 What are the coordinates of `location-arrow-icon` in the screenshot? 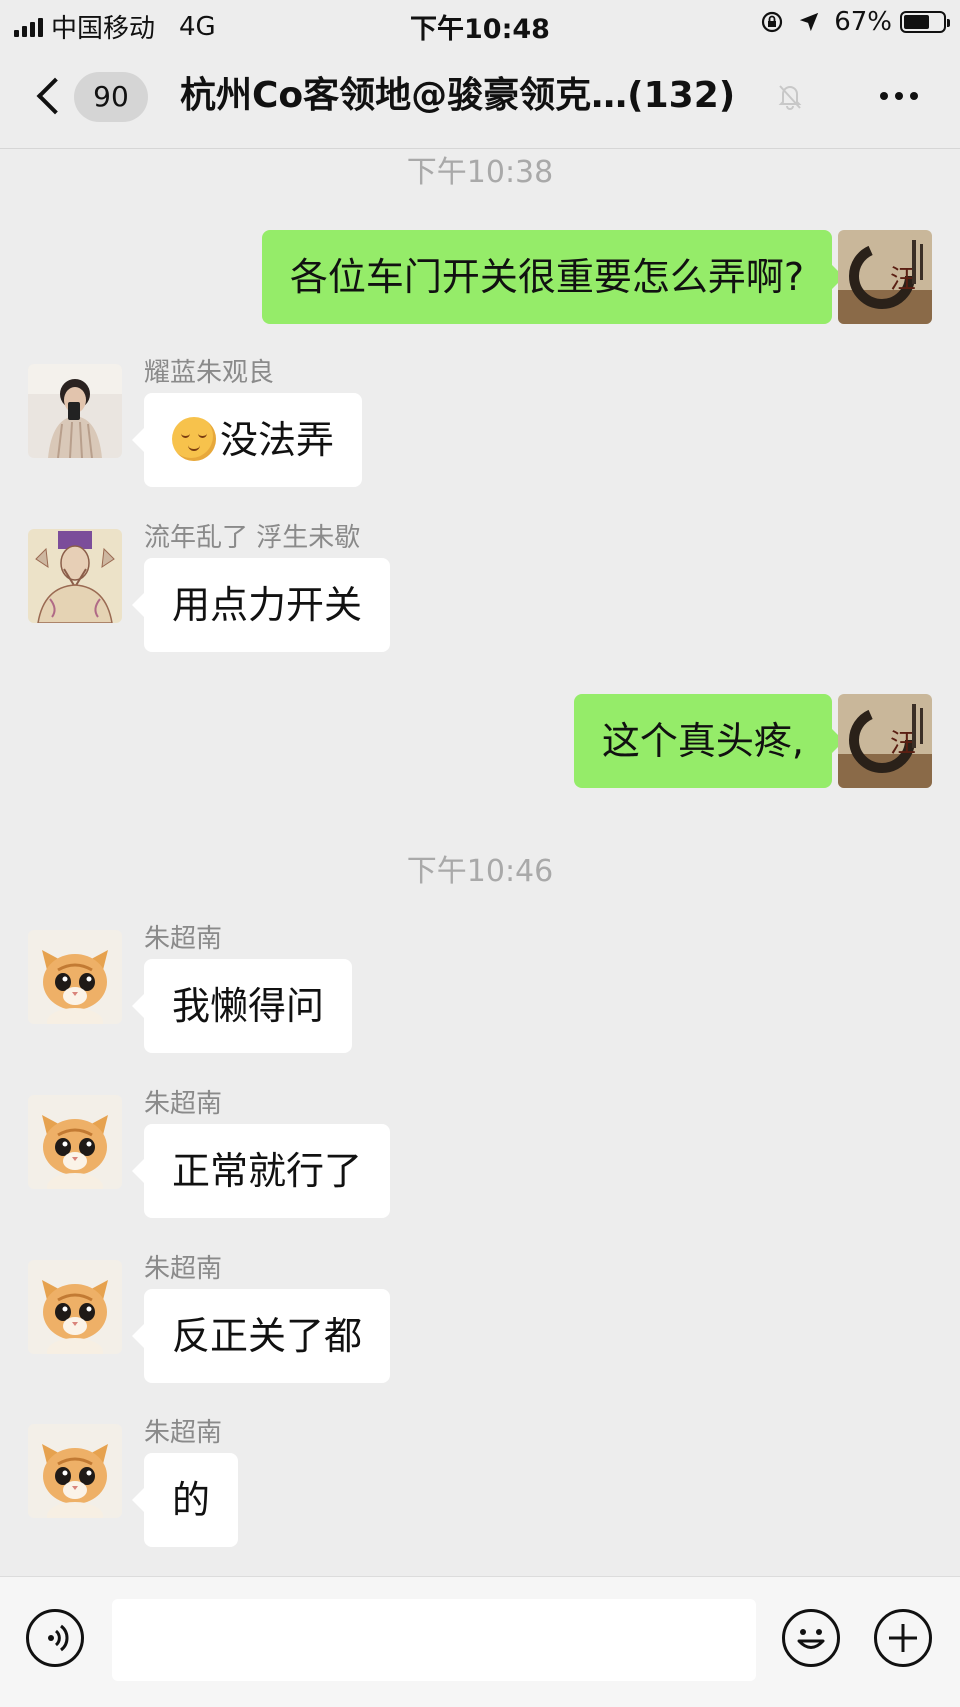 It's located at (809, 22).